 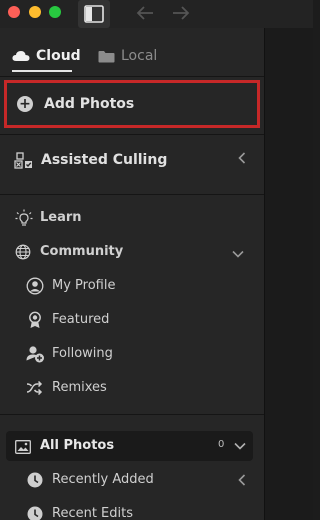 I want to click on back-arrow-icon, so click(x=145, y=13).